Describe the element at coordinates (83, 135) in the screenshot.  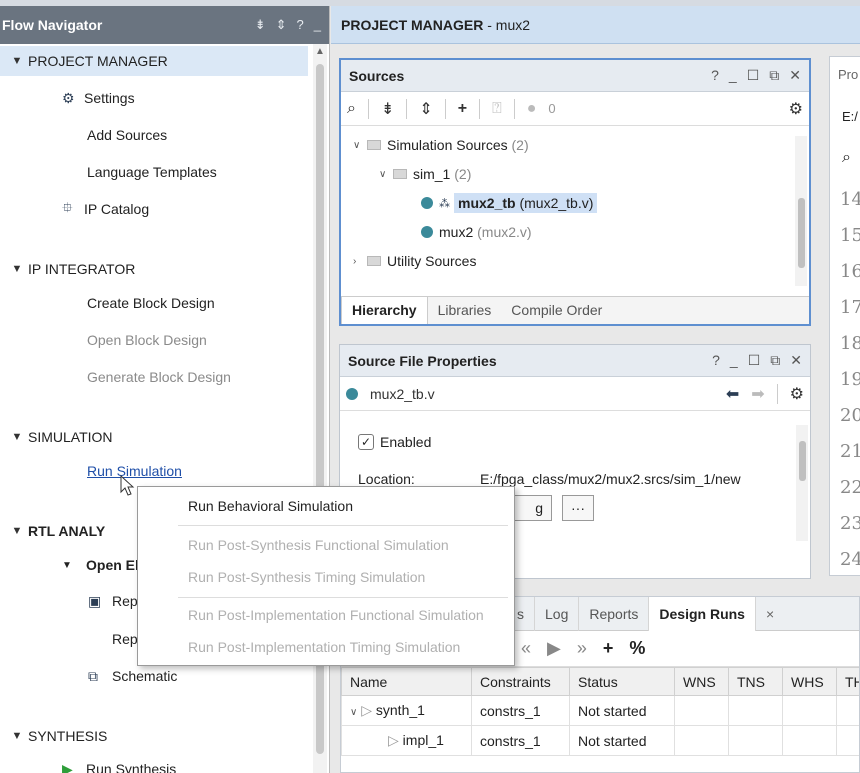
I see `nav-item-add-sources: Add Sources` at that location.